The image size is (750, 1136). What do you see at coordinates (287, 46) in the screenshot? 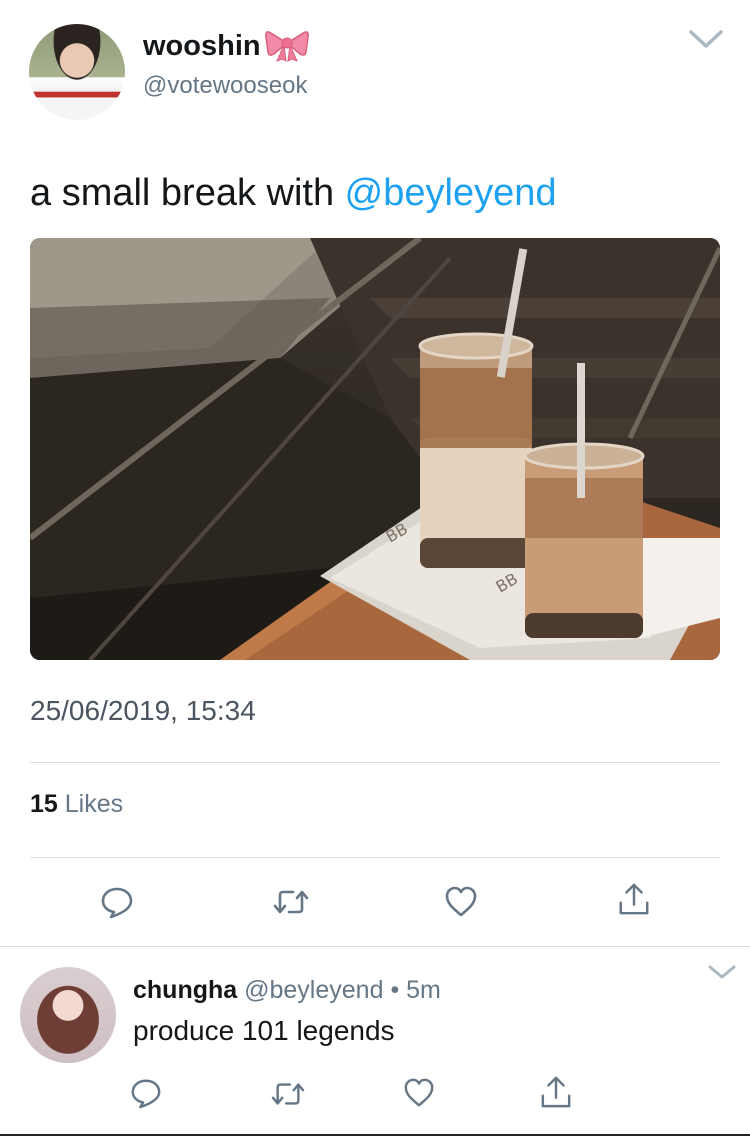
I see `bow-icon` at bounding box center [287, 46].